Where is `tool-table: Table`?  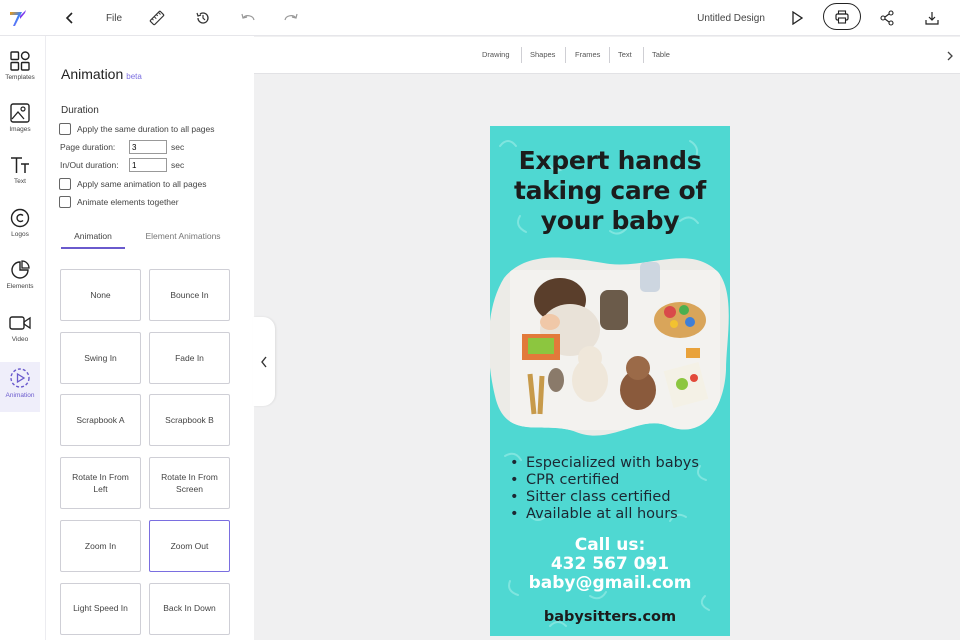
tool-table: Table is located at coordinates (661, 54).